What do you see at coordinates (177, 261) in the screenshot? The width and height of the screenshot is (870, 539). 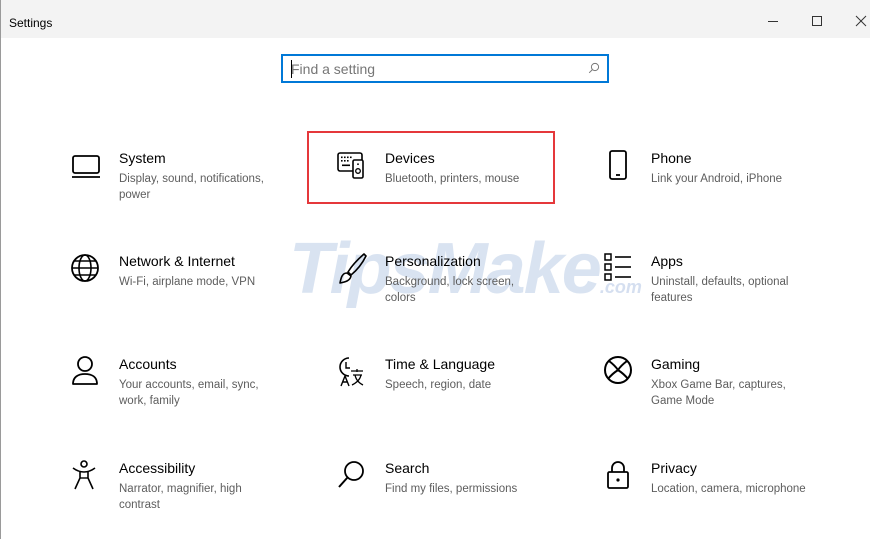 I see `tile-title: Network & Internet` at bounding box center [177, 261].